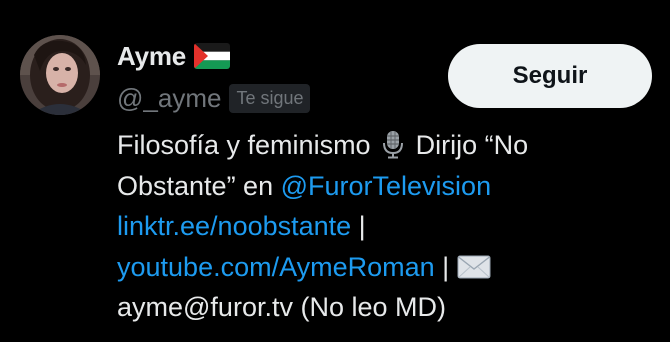  I want to click on bio-line: ayme@furor.tv (No leo MD), so click(387, 307).